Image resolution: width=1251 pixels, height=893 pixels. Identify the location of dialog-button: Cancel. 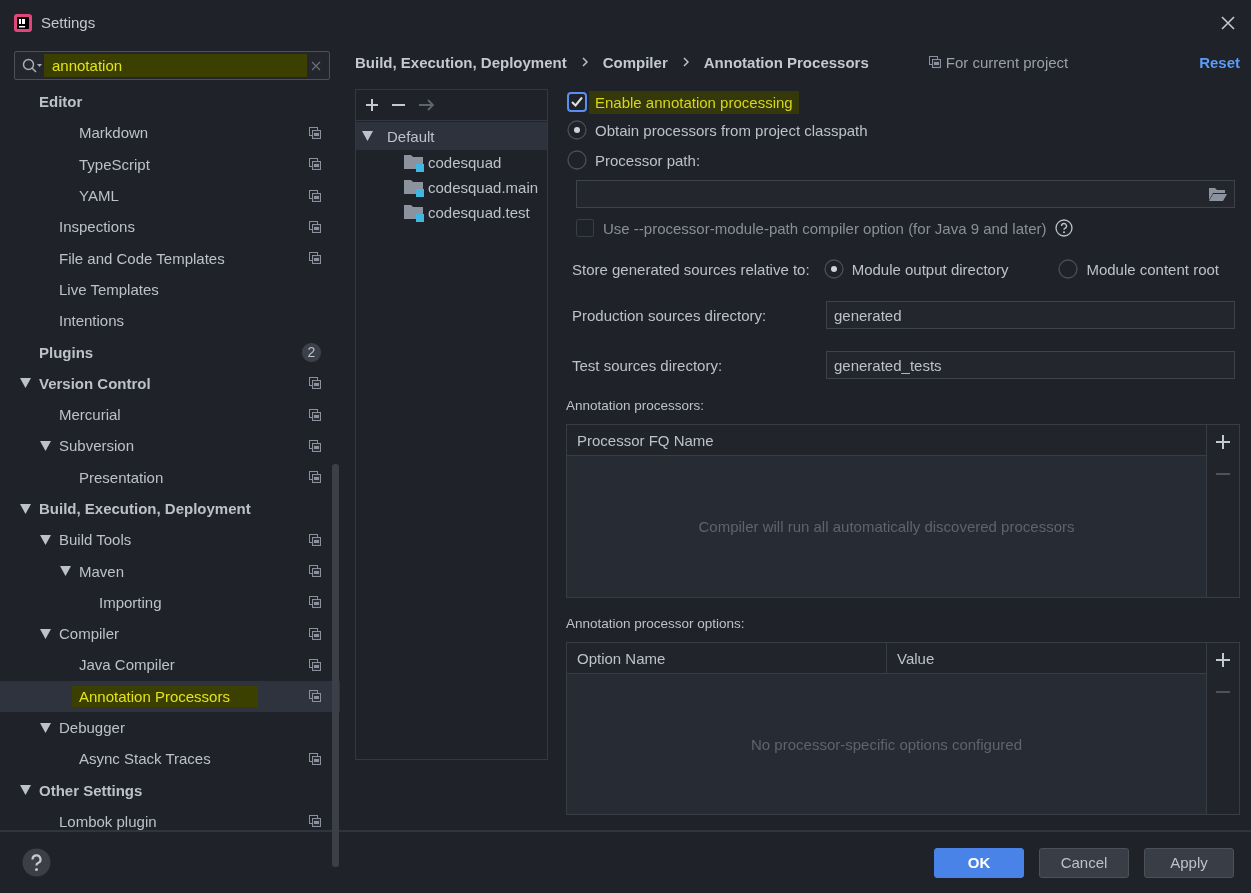
(1084, 862).